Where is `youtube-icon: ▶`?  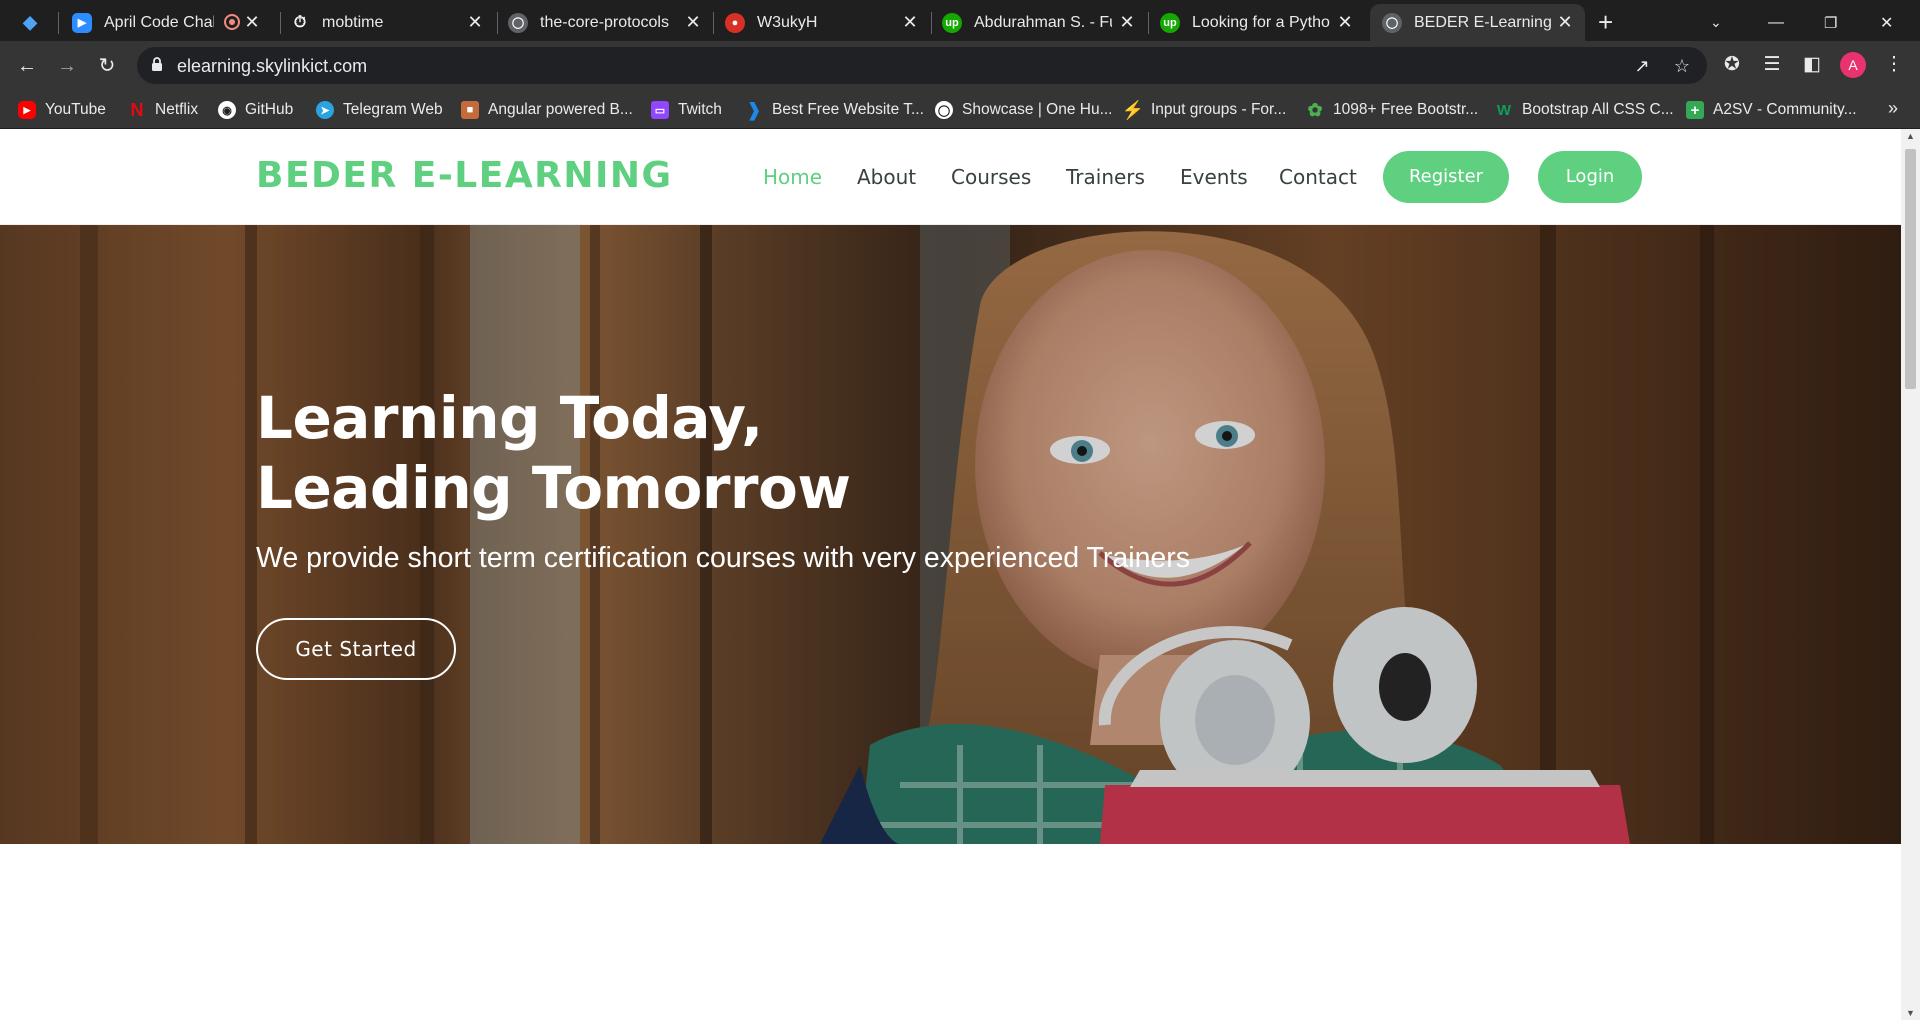
youtube-icon: ▶ is located at coordinates (27, 110).